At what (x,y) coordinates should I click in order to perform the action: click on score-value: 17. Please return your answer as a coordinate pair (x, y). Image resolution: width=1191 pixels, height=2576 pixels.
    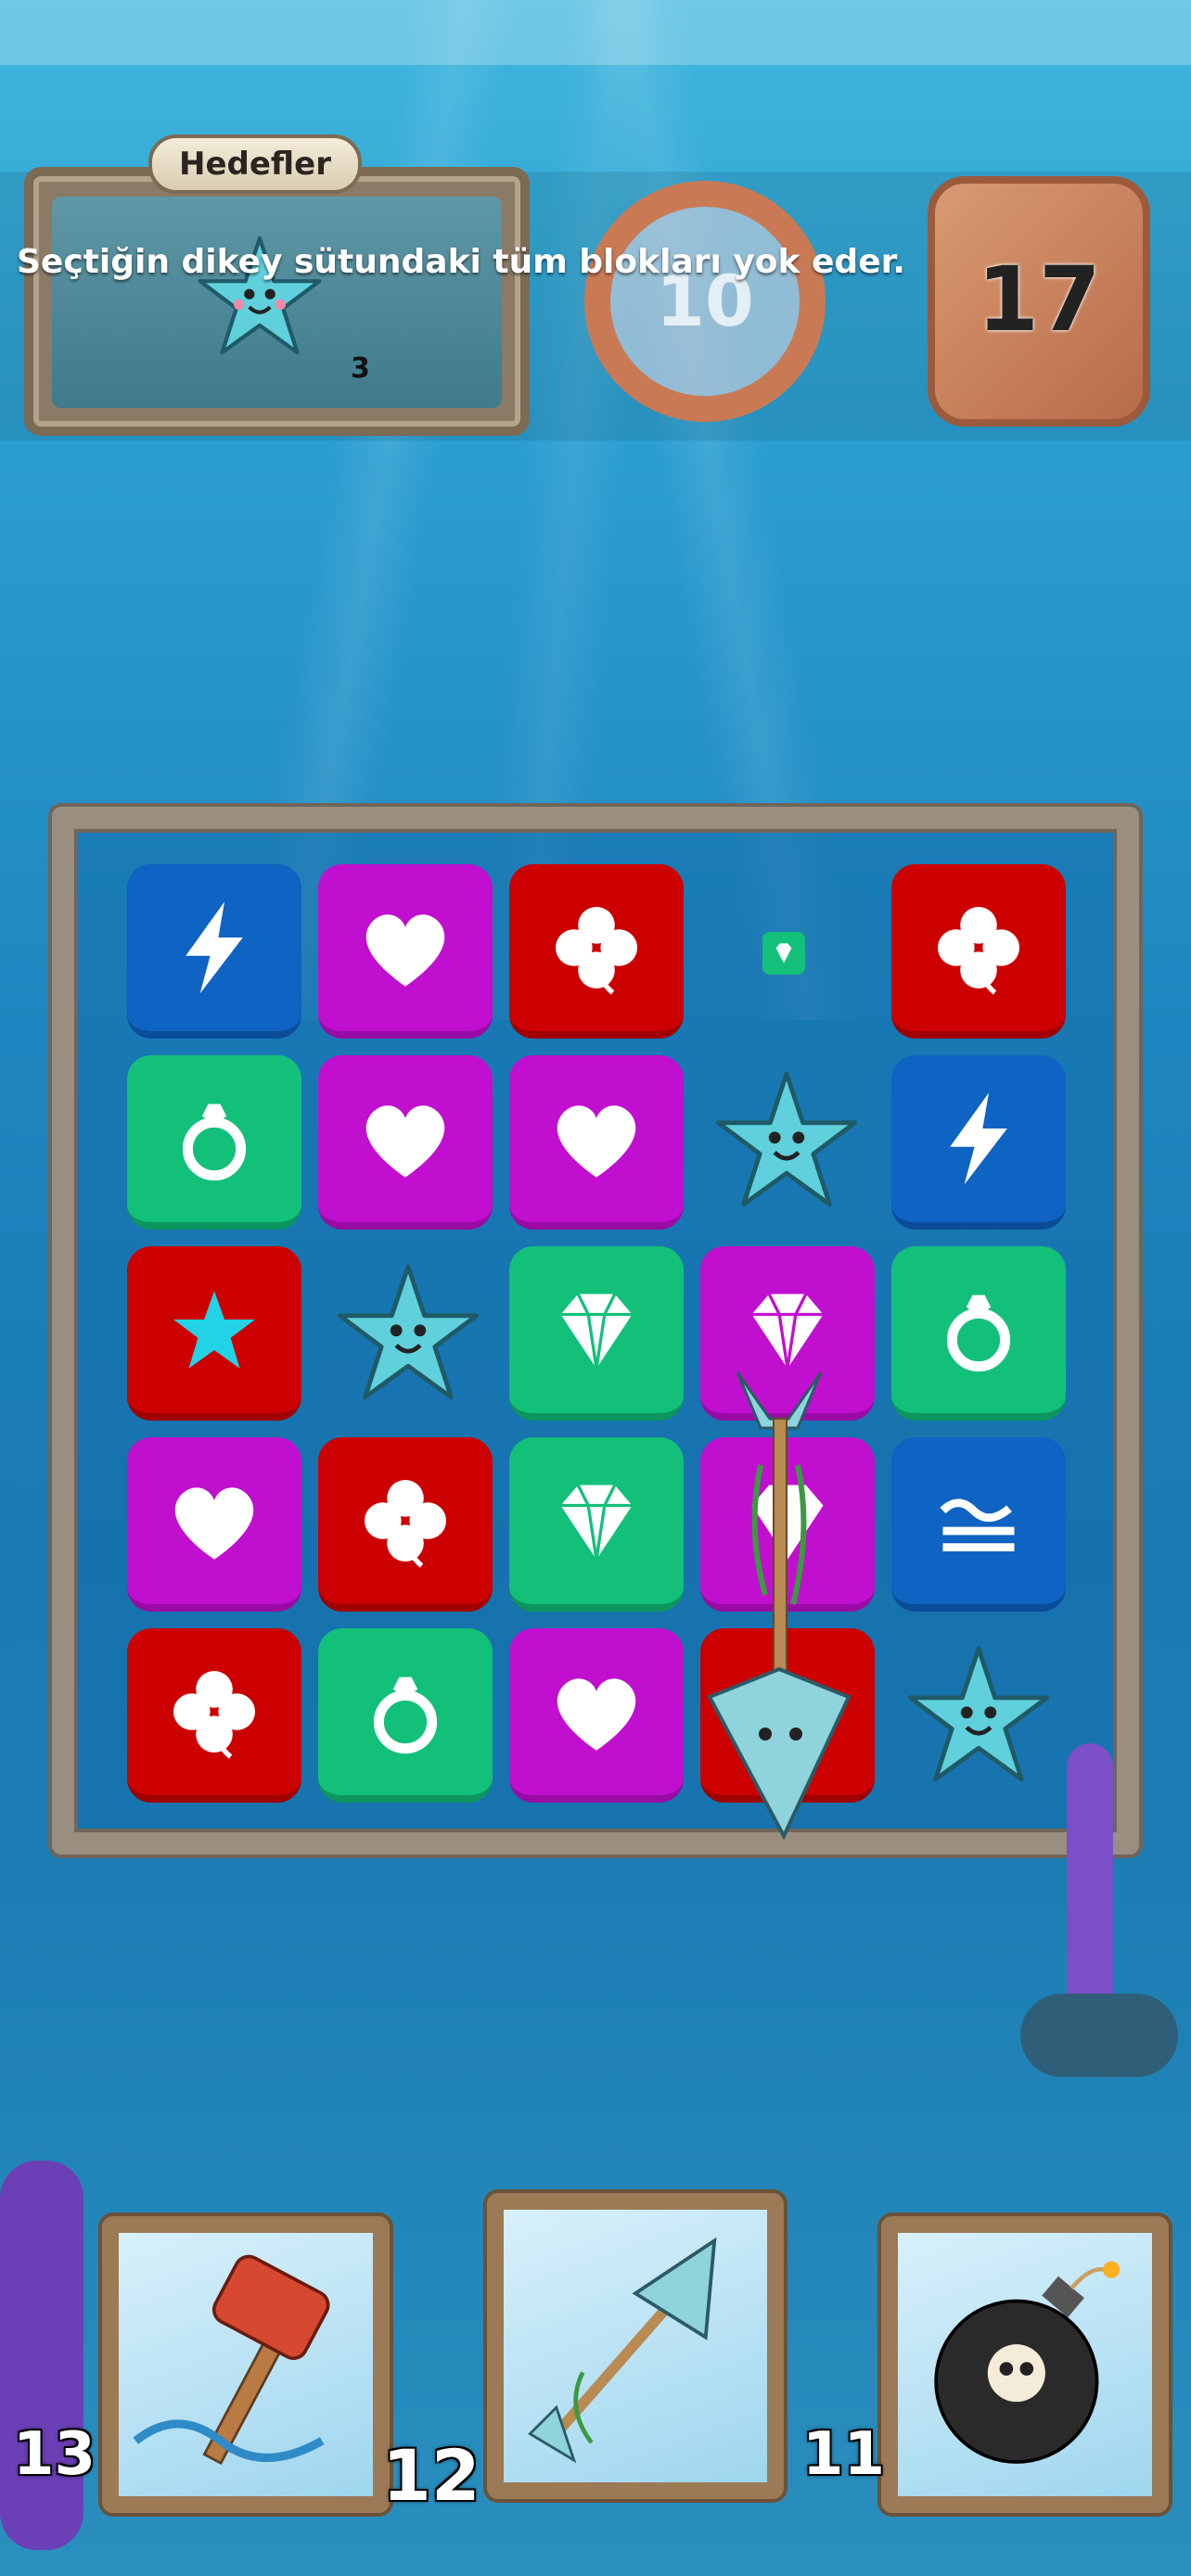
    Looking at the image, I should click on (1039, 299).